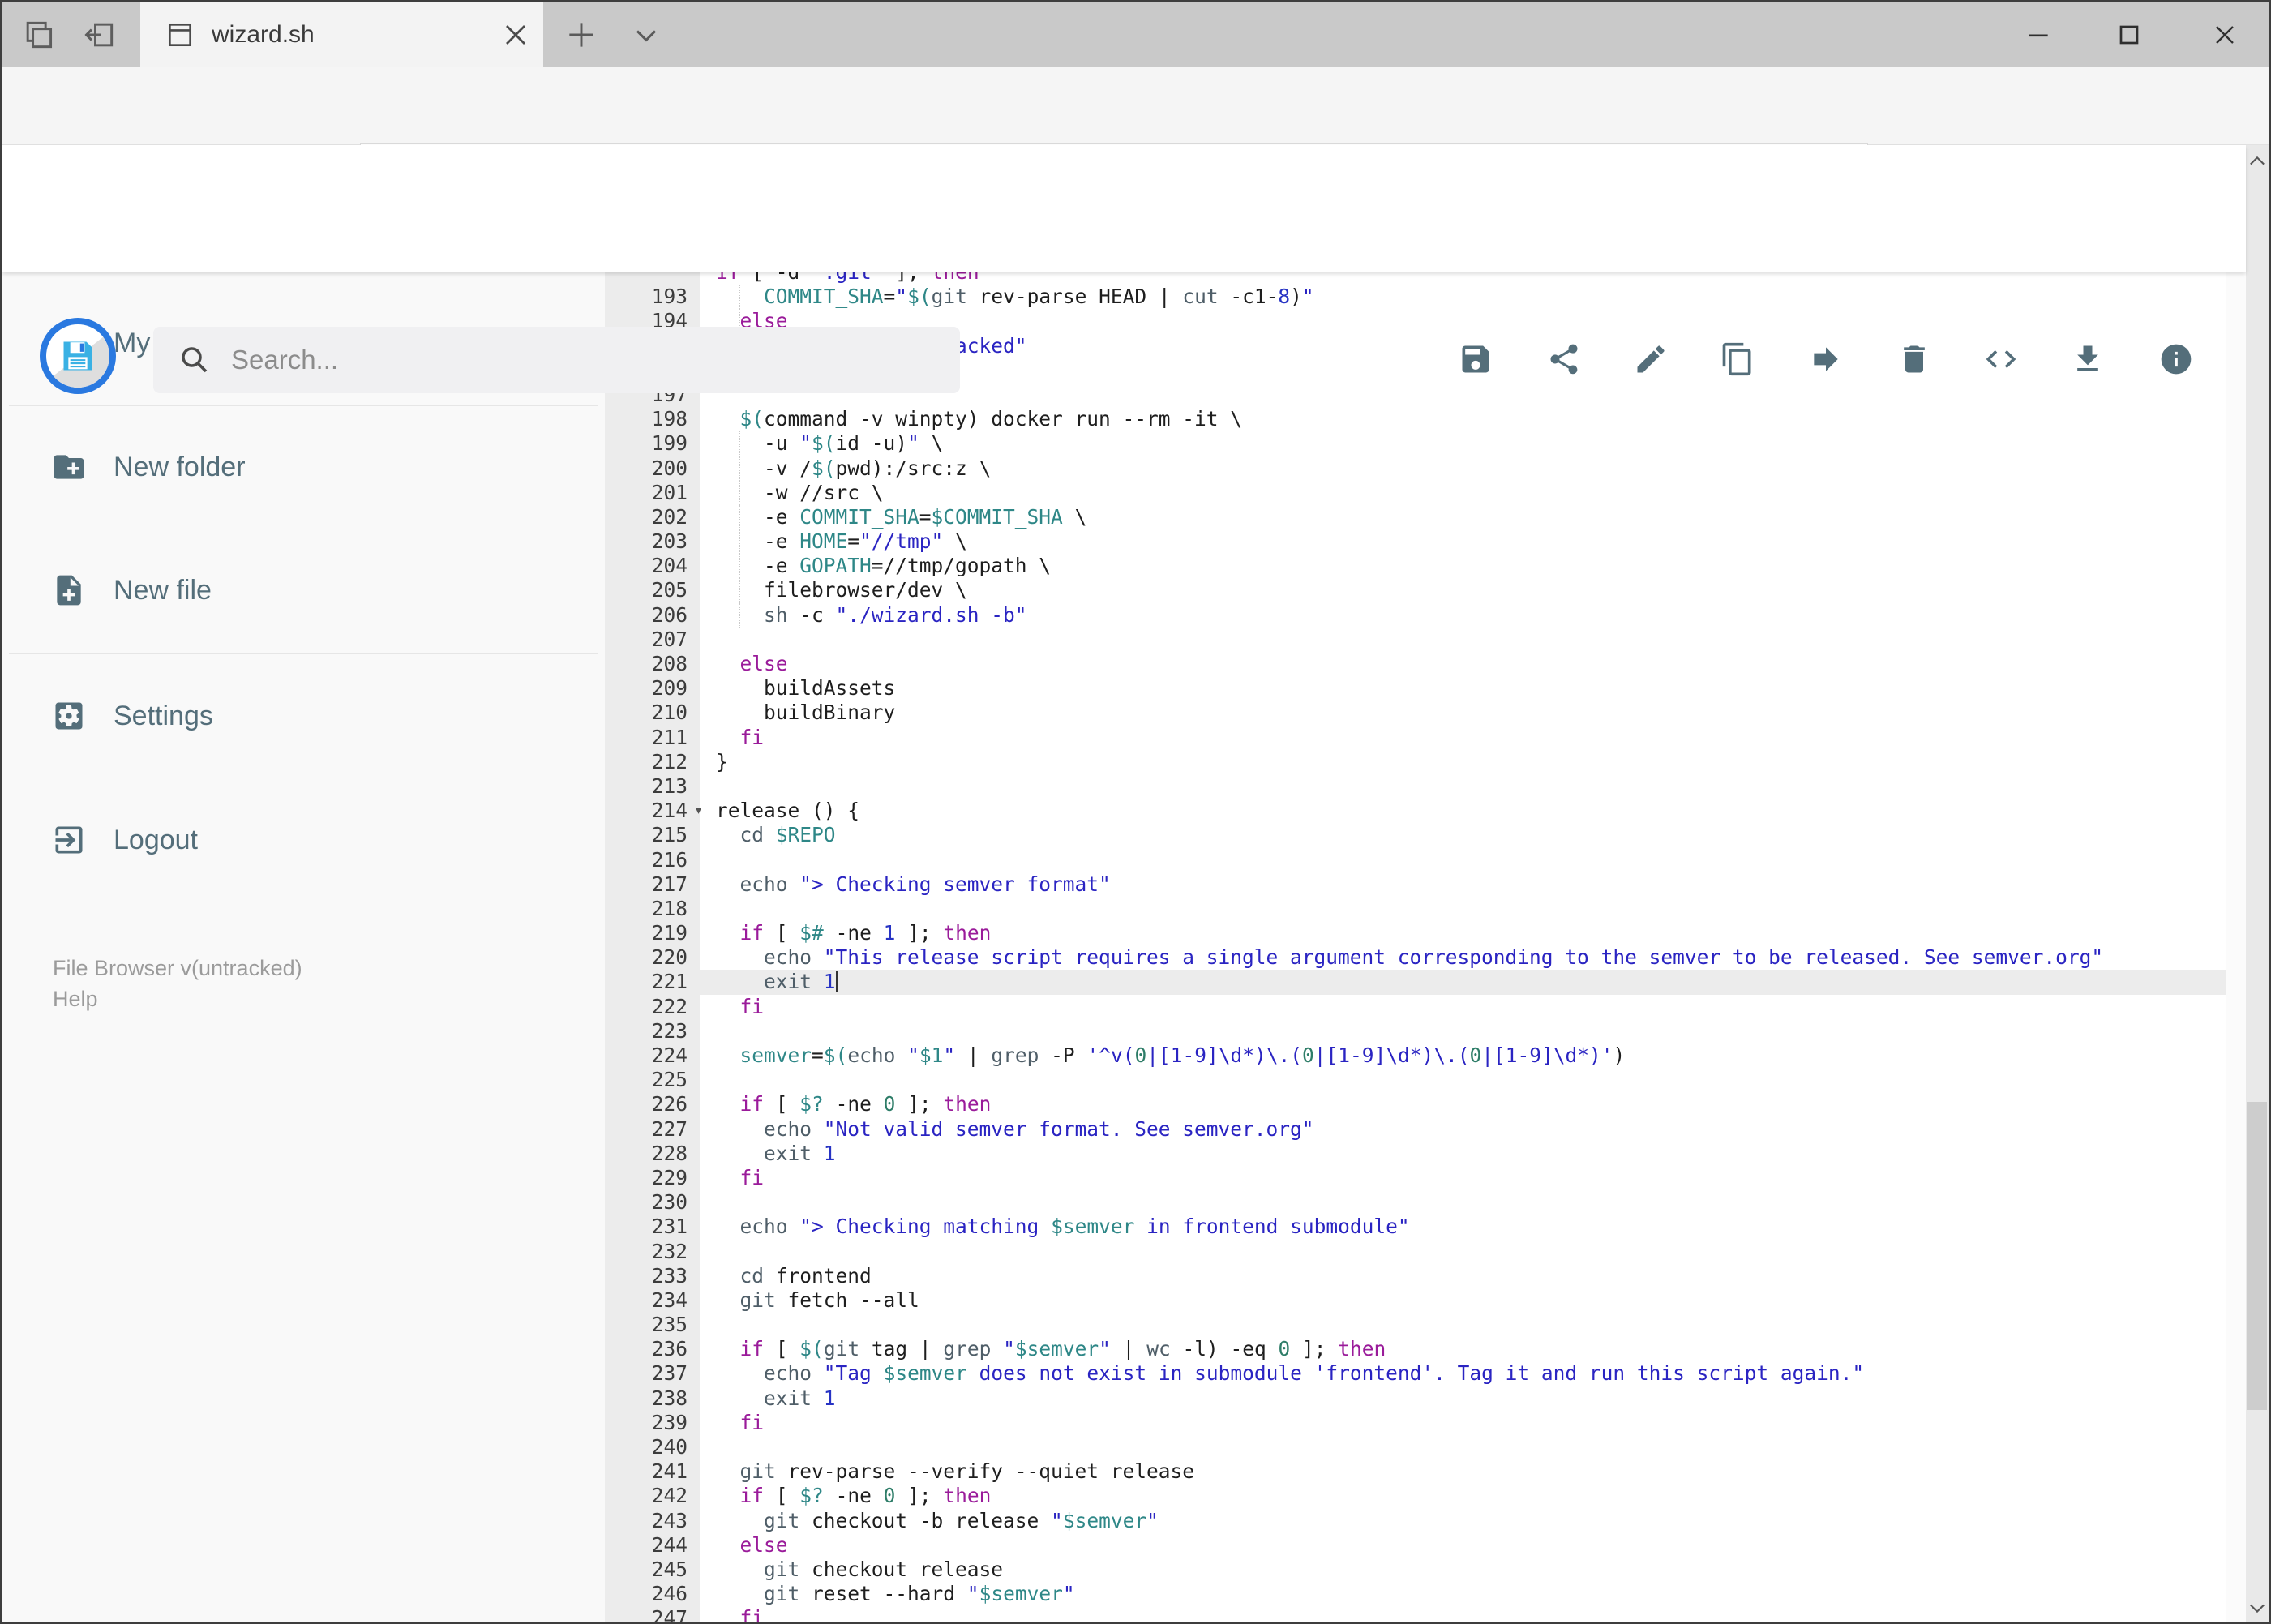 The height and width of the screenshot is (1624, 2271). Describe the element at coordinates (1914, 359) in the screenshot. I see `delete-button` at that location.